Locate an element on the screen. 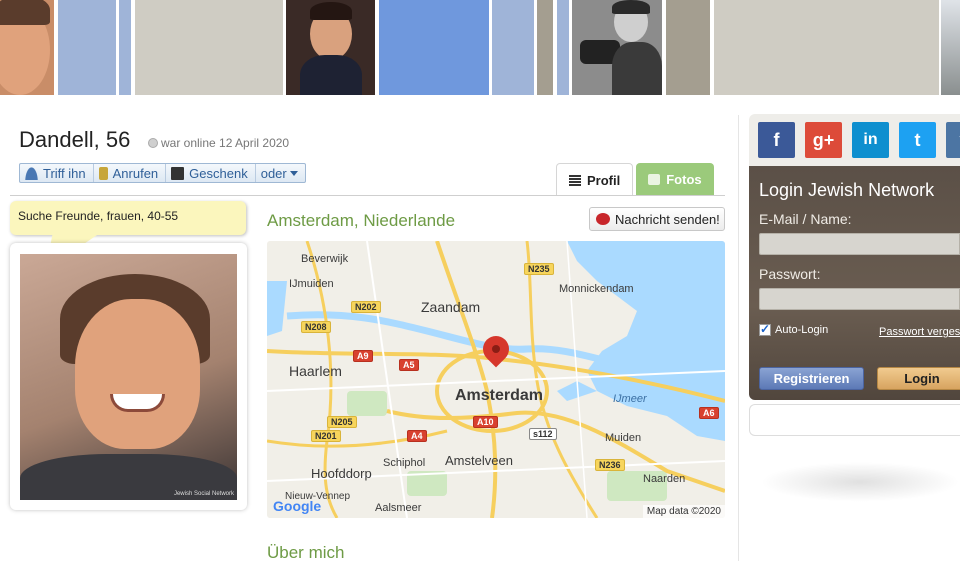 This screenshot has width=960, height=563. offline-dot-icon is located at coordinates (153, 143).